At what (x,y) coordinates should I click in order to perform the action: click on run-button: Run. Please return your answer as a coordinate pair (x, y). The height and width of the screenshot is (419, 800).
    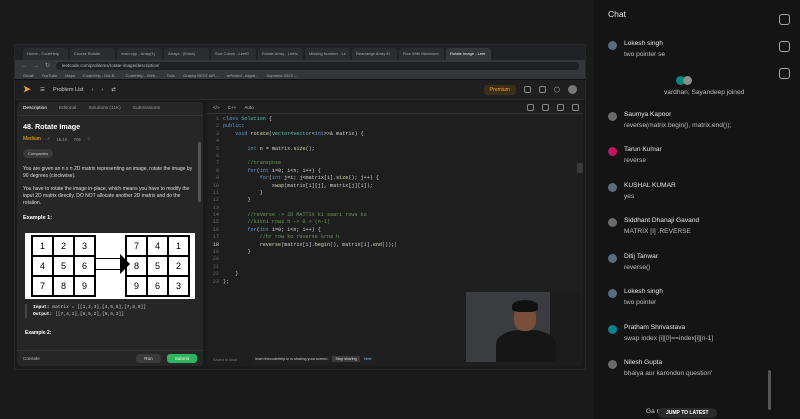
    Looking at the image, I should click on (148, 358).